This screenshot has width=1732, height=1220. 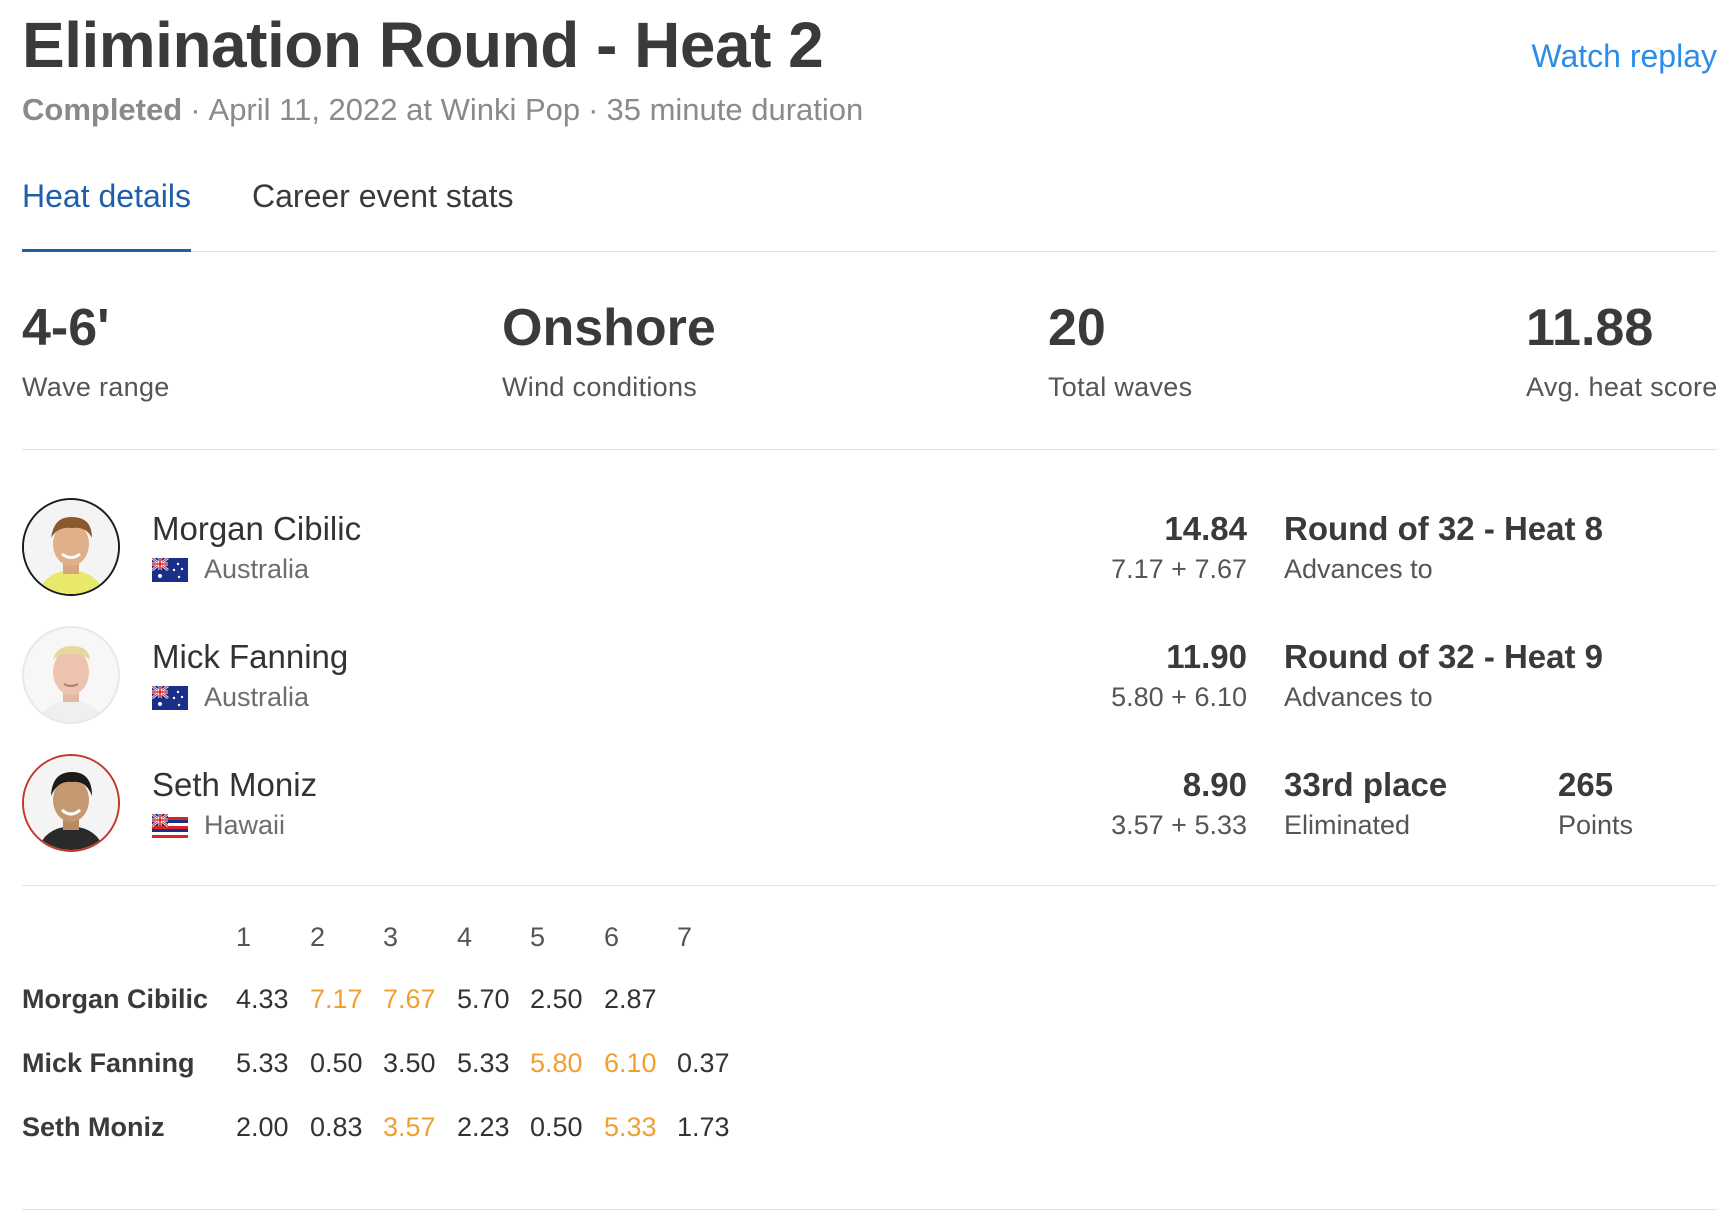 I want to click on counting-wave-score: 5.80, so click(x=556, y=1063).